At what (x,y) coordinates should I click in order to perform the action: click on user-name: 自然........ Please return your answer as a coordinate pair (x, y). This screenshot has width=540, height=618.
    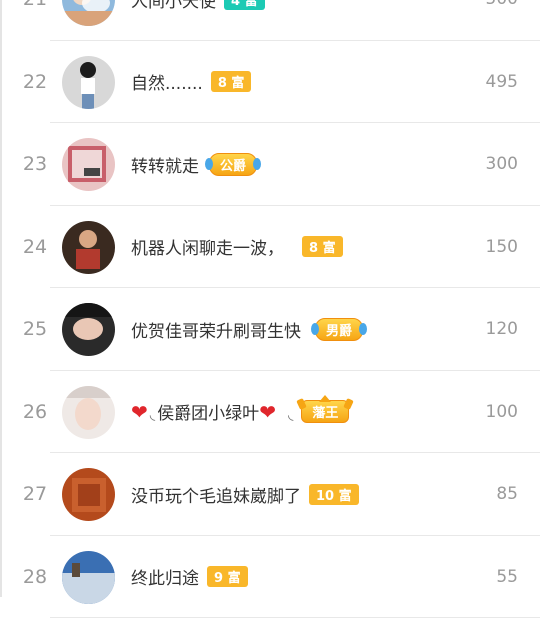
    Looking at the image, I should click on (167, 81).